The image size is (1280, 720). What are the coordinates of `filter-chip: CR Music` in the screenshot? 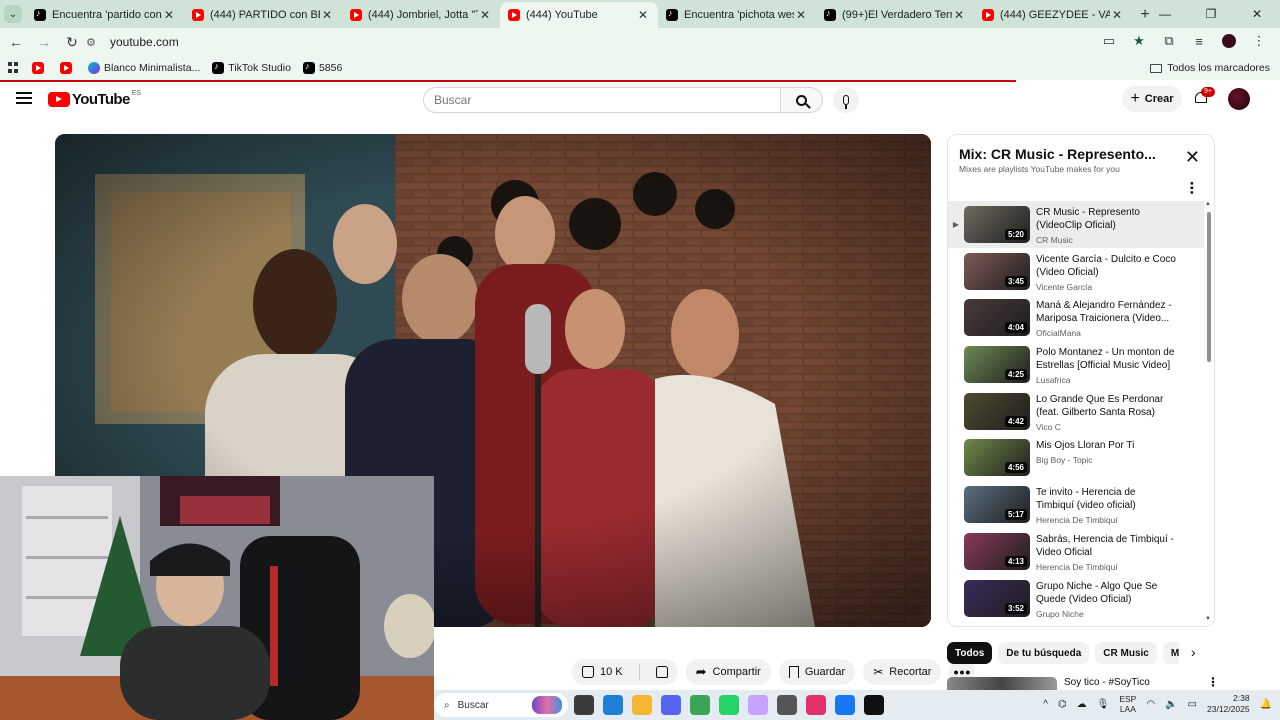 It's located at (1126, 653).